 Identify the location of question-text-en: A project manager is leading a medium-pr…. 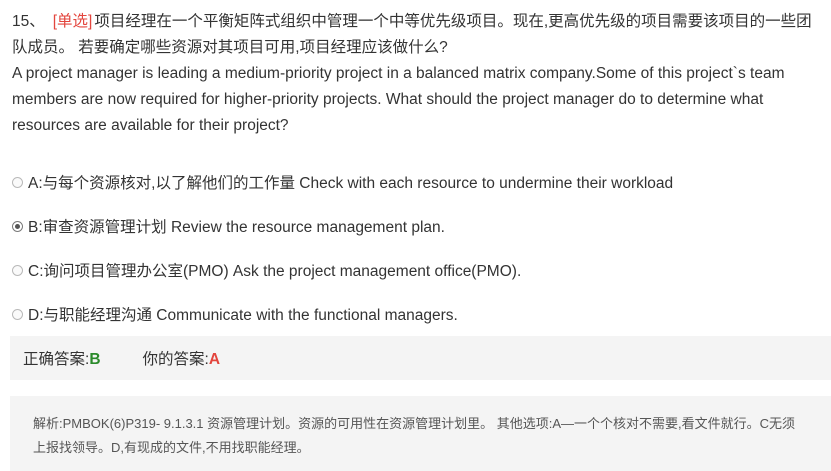
(398, 99).